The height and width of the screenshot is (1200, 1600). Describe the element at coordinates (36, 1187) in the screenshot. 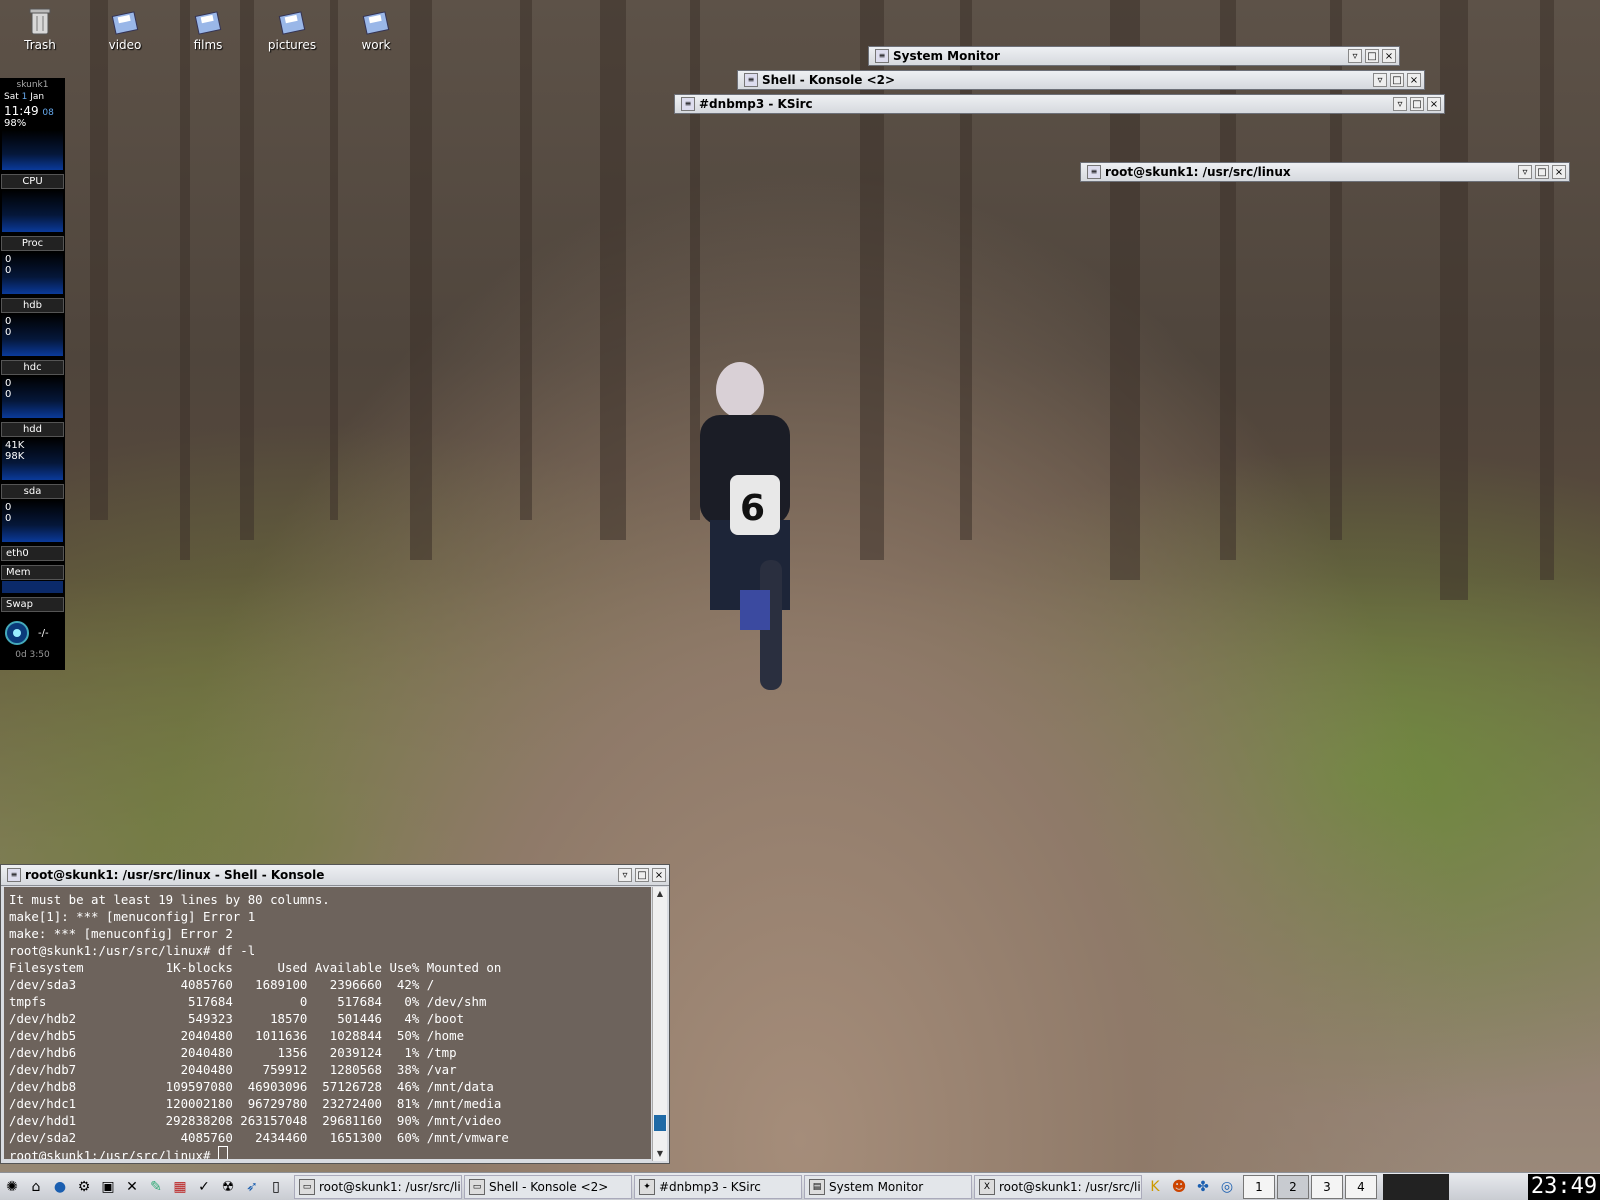

I see `home-icon: ⌂` at that location.